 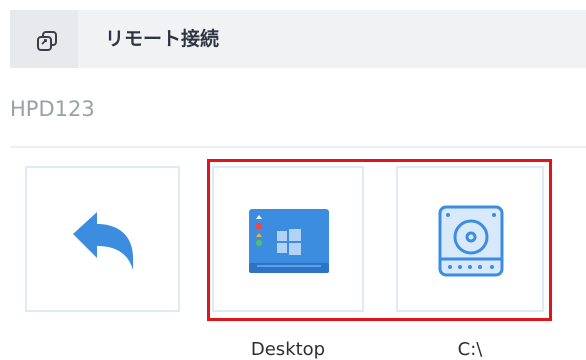 What do you see at coordinates (47, 41) in the screenshot?
I see `remote-connection-icon` at bounding box center [47, 41].